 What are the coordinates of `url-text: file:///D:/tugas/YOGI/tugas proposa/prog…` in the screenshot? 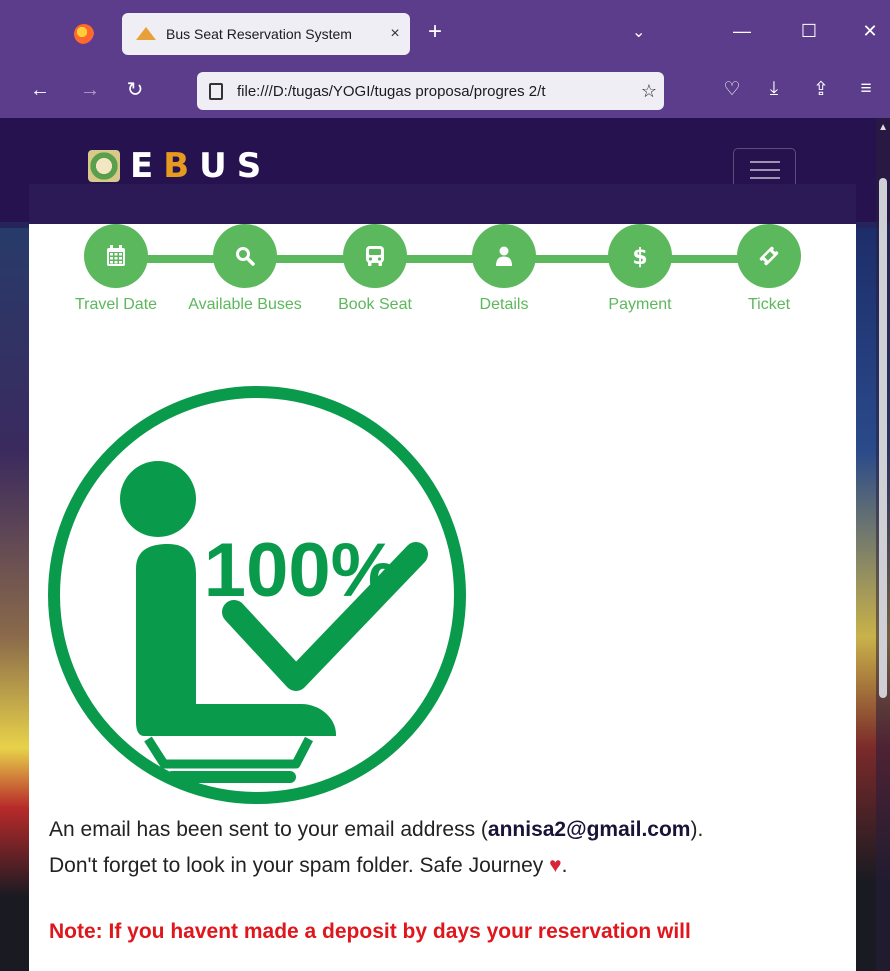 It's located at (435, 91).